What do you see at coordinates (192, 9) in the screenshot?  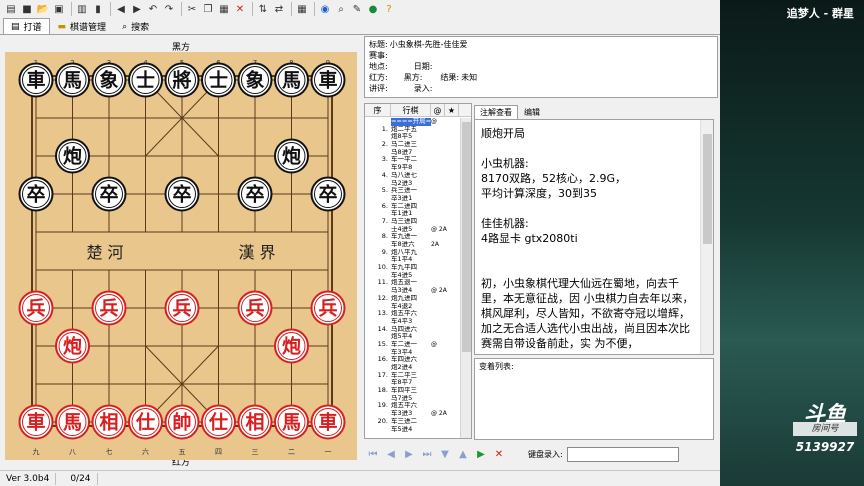 I see `cut-icon: ✂` at bounding box center [192, 9].